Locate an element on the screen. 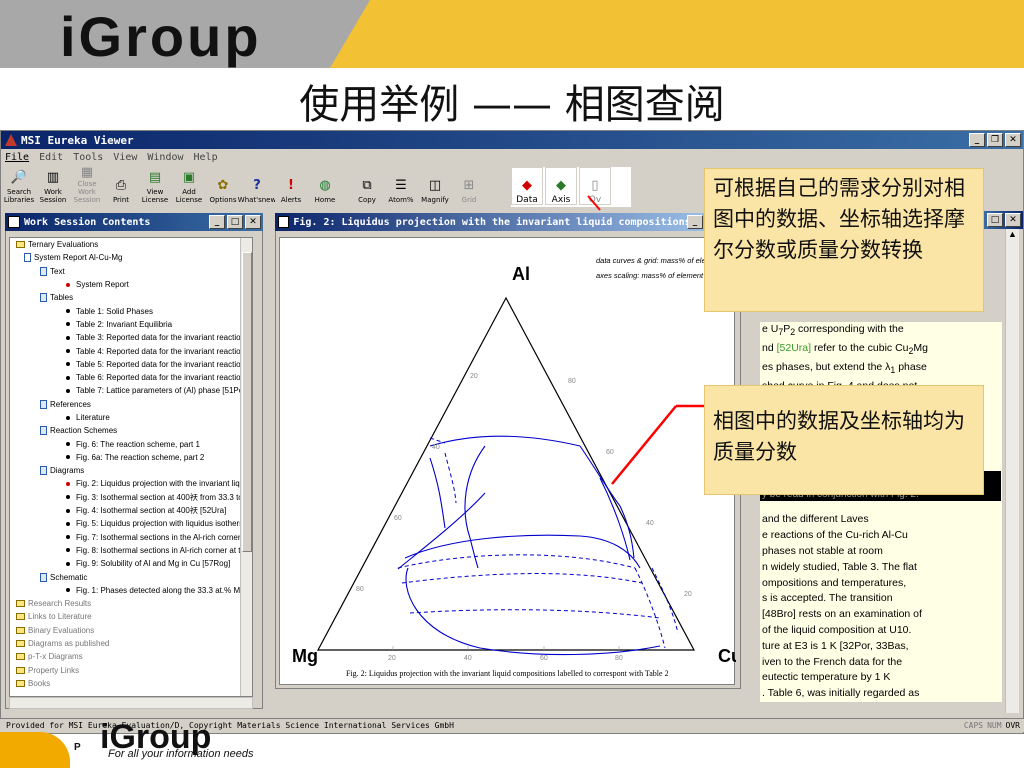 Image resolution: width=1024 pixels, height=768 pixels. logo-tagline: For all your information needs is located at coordinates (181, 754).